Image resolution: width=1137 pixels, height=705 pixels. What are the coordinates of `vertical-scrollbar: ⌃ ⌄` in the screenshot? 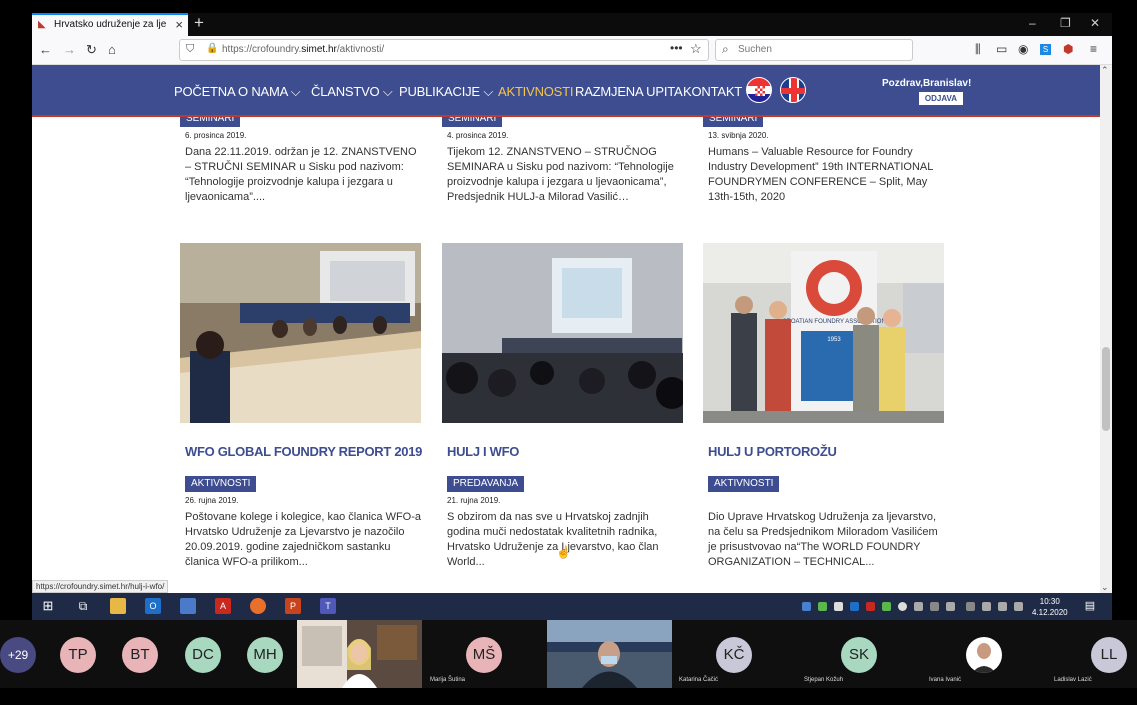 It's located at (1106, 329).